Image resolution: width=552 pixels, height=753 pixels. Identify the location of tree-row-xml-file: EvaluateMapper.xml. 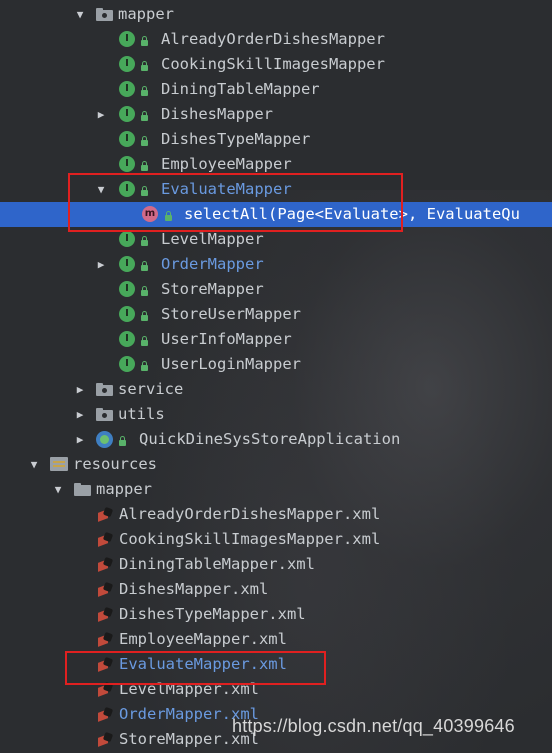
(276, 664).